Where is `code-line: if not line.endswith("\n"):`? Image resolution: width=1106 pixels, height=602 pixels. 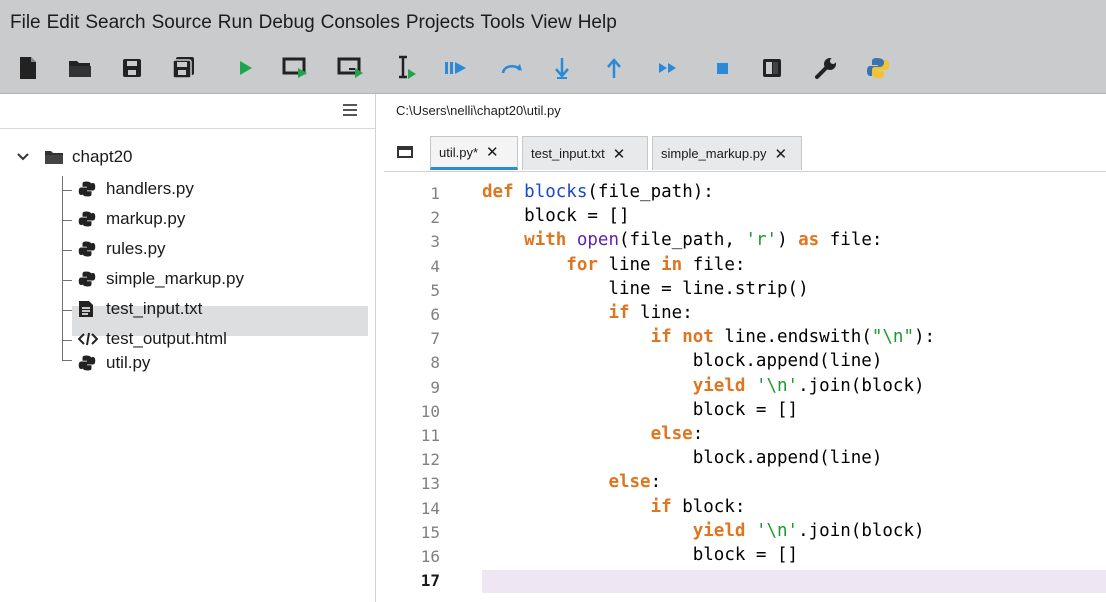 code-line: if not line.endswith("\n"): is located at coordinates (709, 337).